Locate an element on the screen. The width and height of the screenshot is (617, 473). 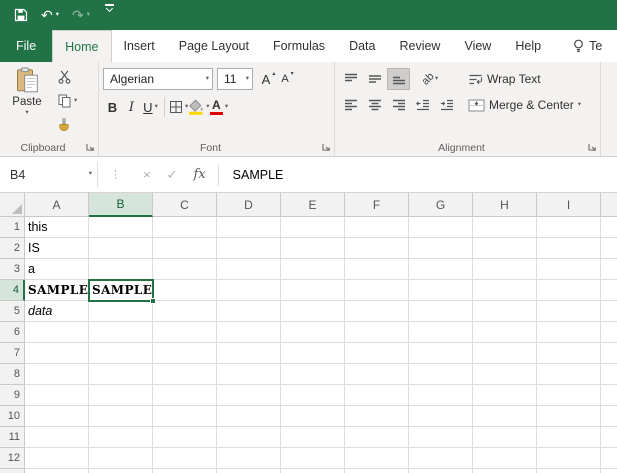
tab-insert: Insert is located at coordinates (139, 46).